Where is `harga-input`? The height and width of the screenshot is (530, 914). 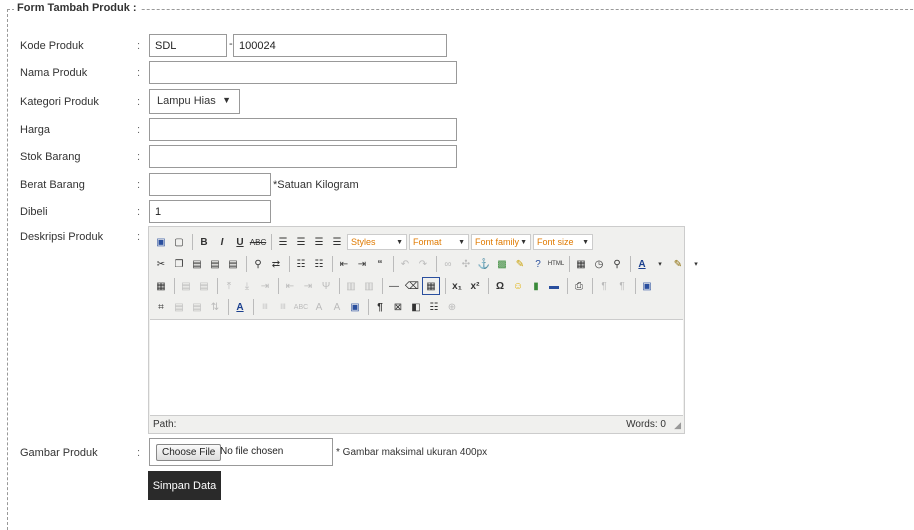 harga-input is located at coordinates (303, 129).